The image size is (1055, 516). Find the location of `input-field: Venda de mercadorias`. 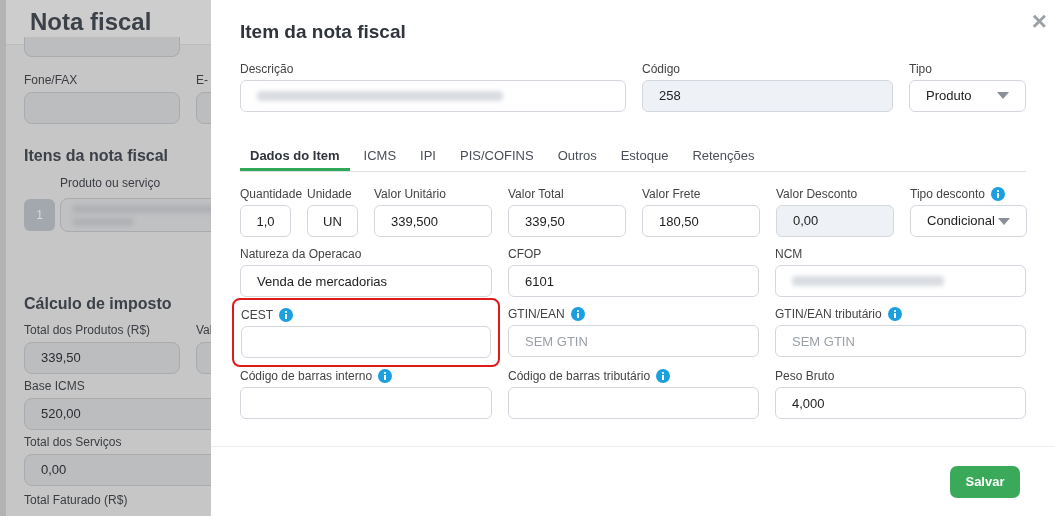

input-field: Venda de mercadorias is located at coordinates (366, 281).